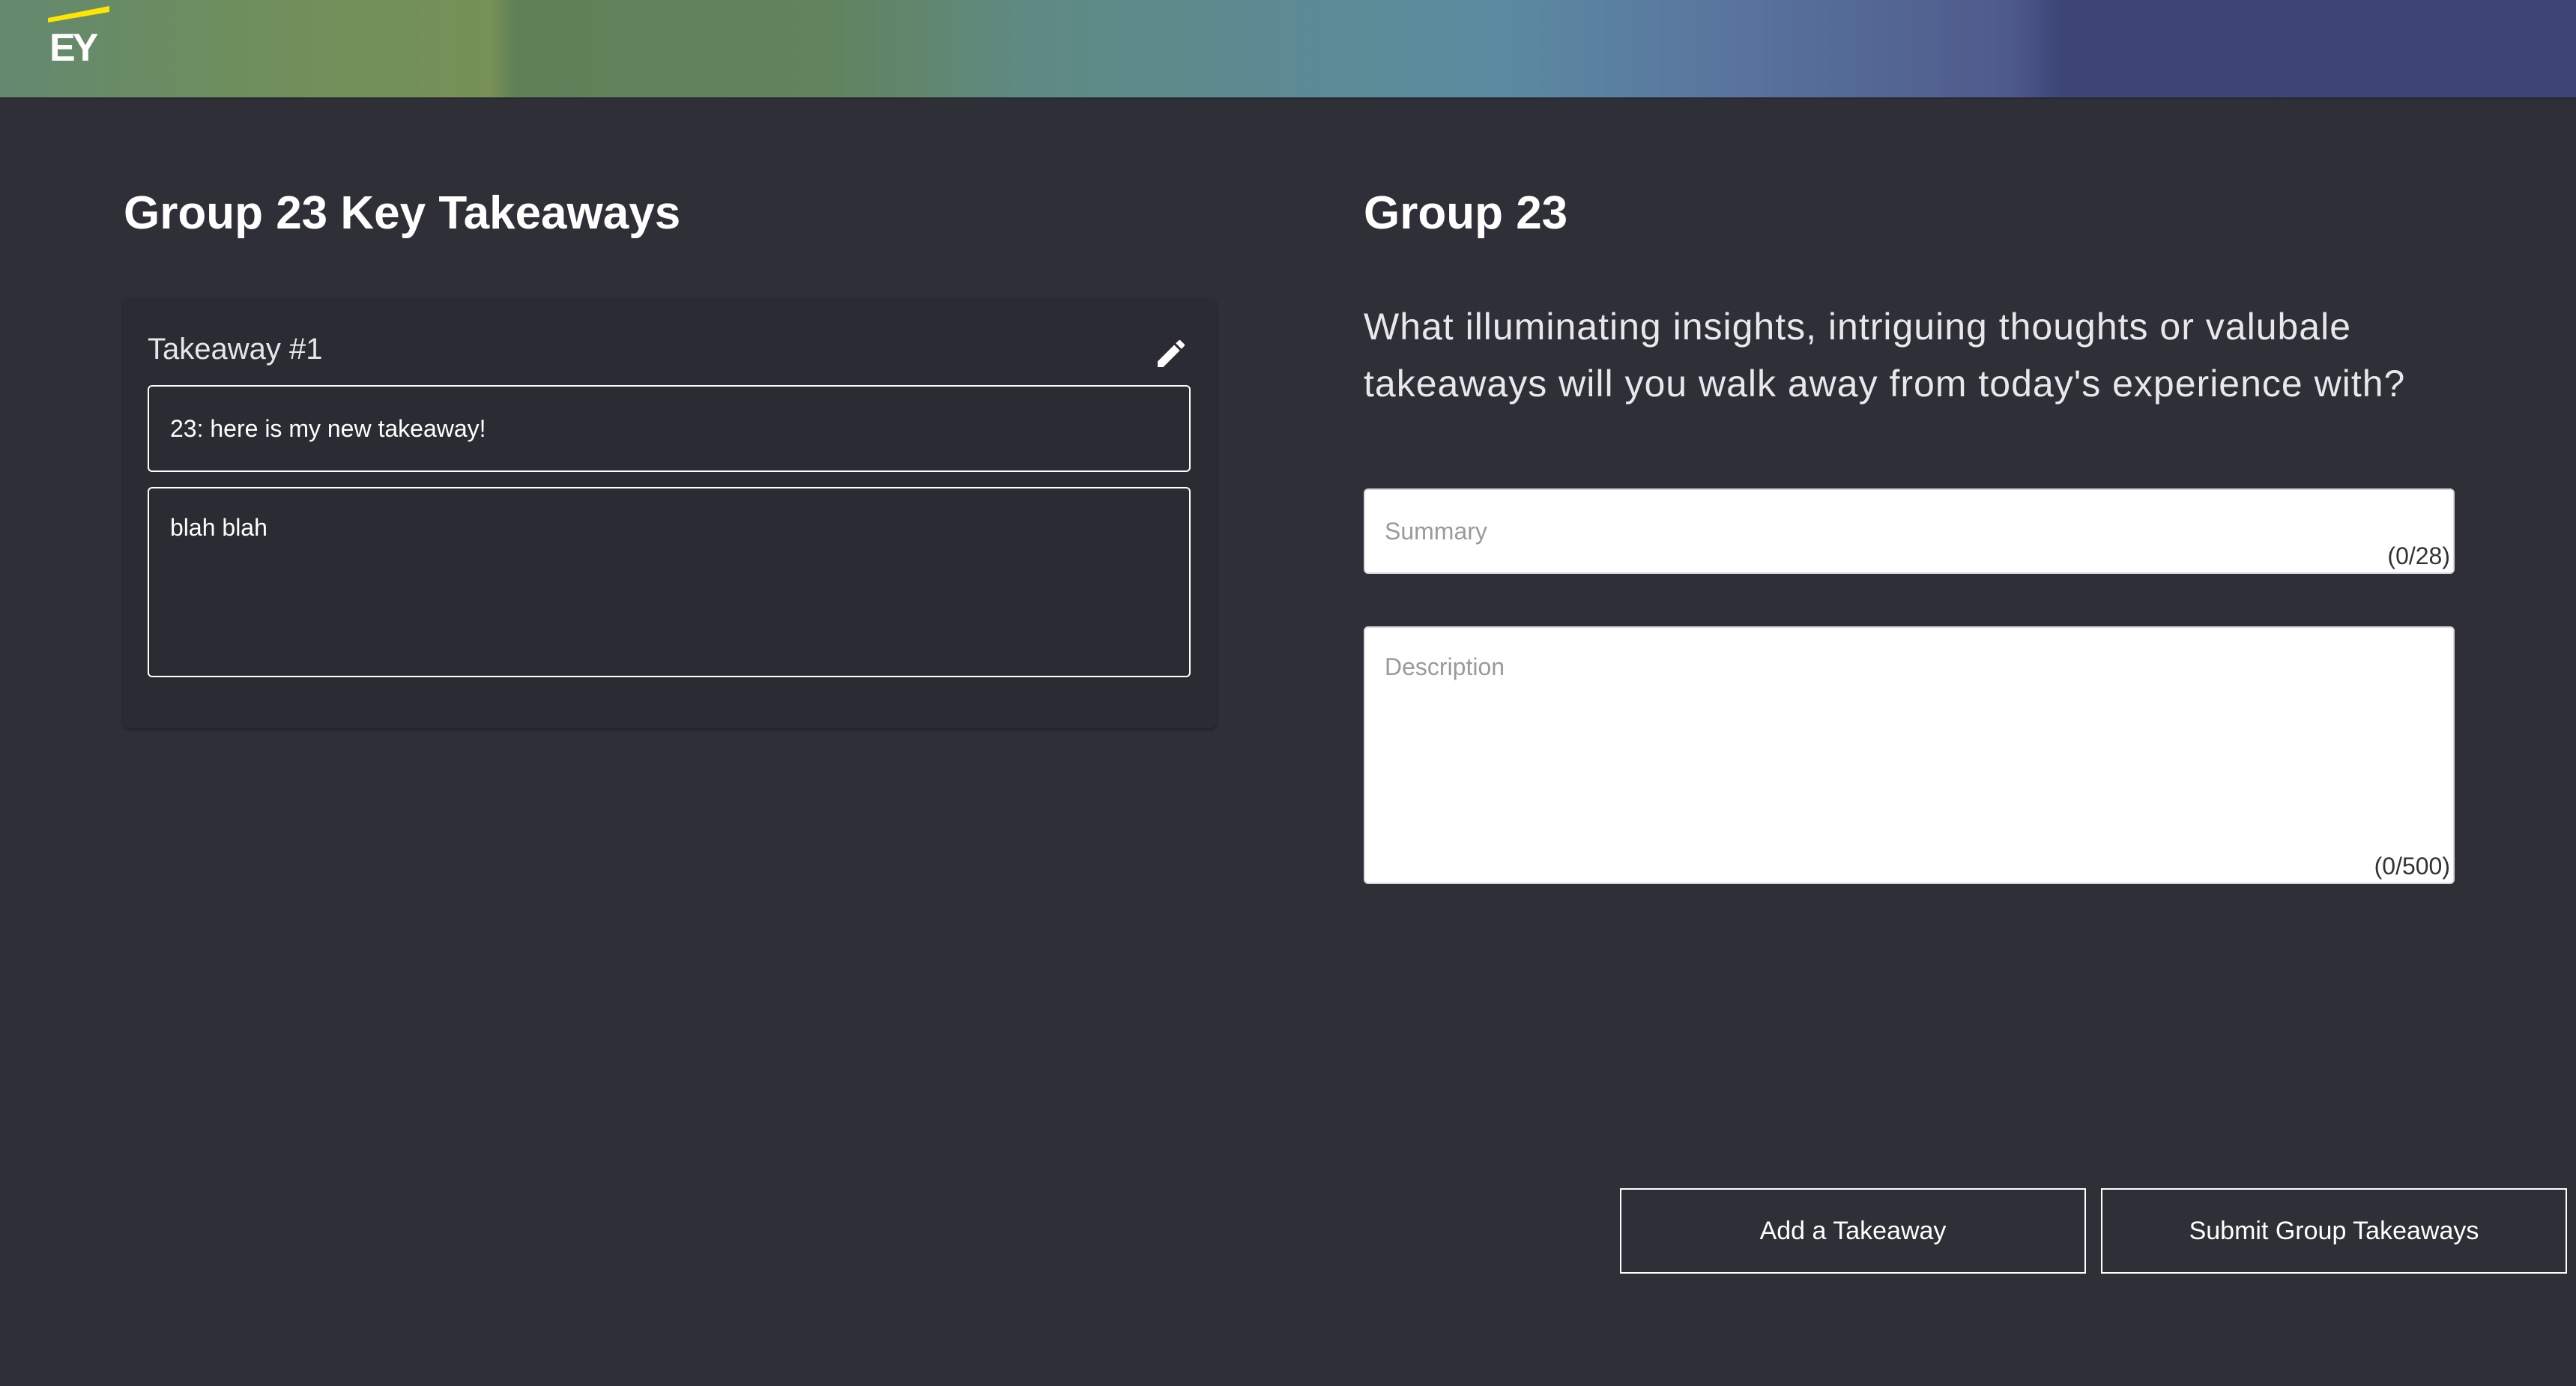 The height and width of the screenshot is (1386, 2576). Describe the element at coordinates (2412, 866) in the screenshot. I see `description-char-counter: (0/500)` at that location.